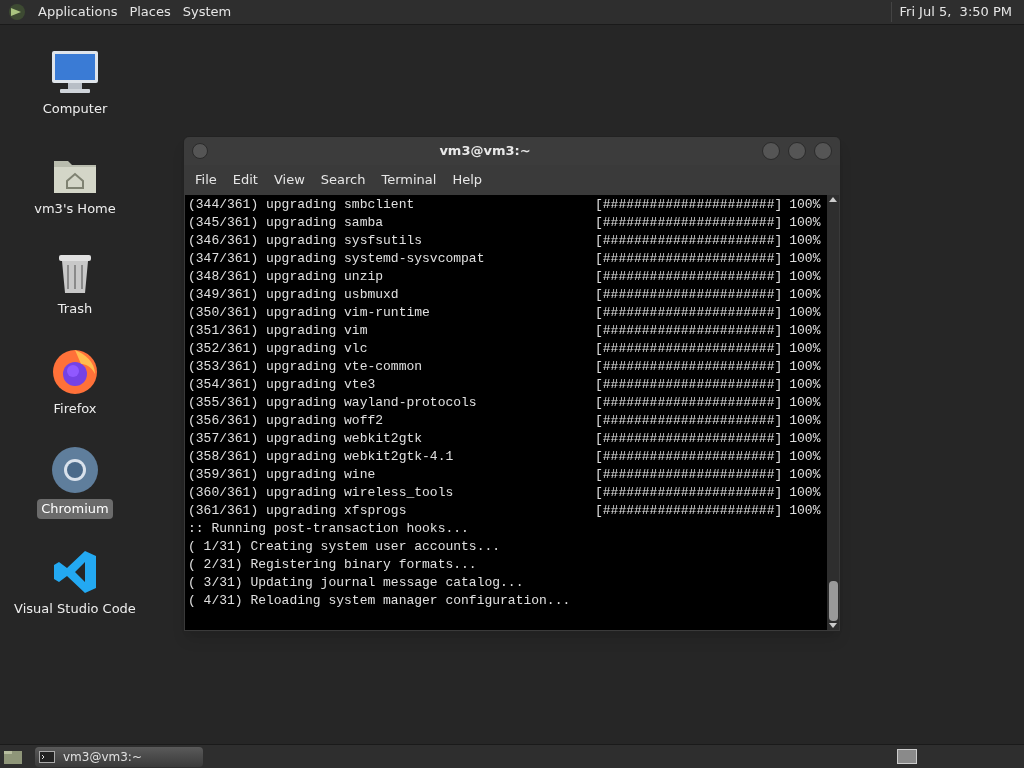 This screenshot has height=768, width=1024. I want to click on distro-logo-icon, so click(17, 12).